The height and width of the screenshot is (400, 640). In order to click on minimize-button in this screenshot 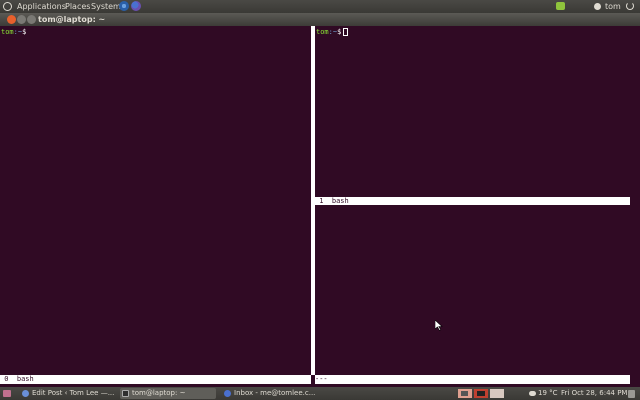, I will do `click(21, 19)`.